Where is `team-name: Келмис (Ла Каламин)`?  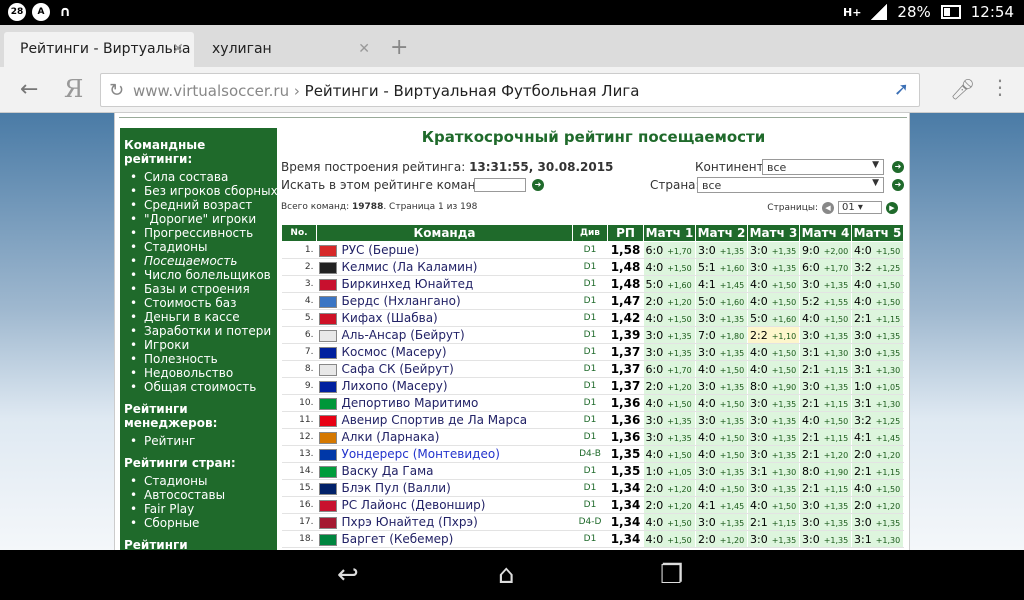 team-name: Келмис (Ла Каламин) is located at coordinates (410, 267).